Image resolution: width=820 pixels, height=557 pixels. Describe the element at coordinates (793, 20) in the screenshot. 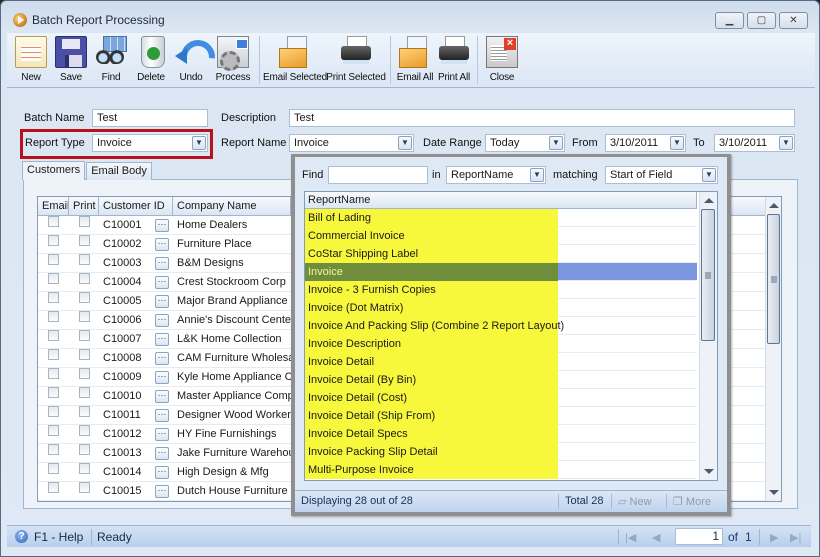

I see `close-window-button: ✕` at that location.